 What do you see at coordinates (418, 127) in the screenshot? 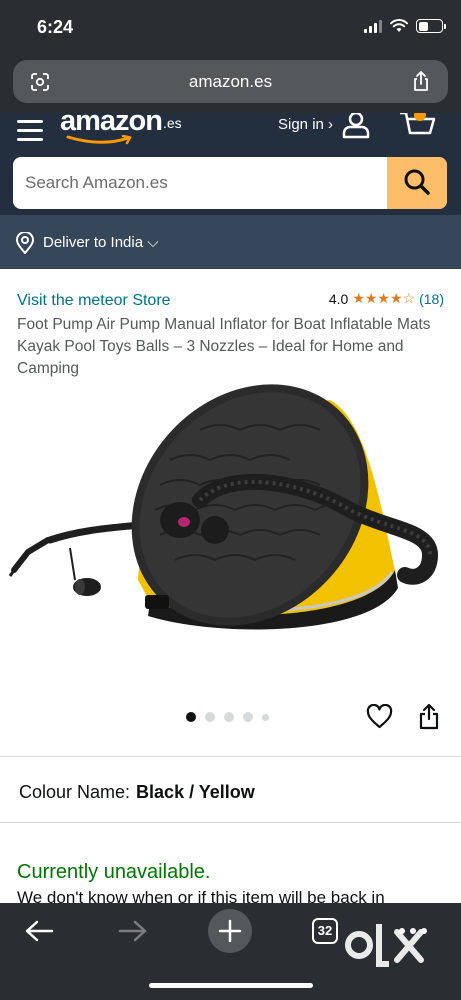
I see `cart-icon` at bounding box center [418, 127].